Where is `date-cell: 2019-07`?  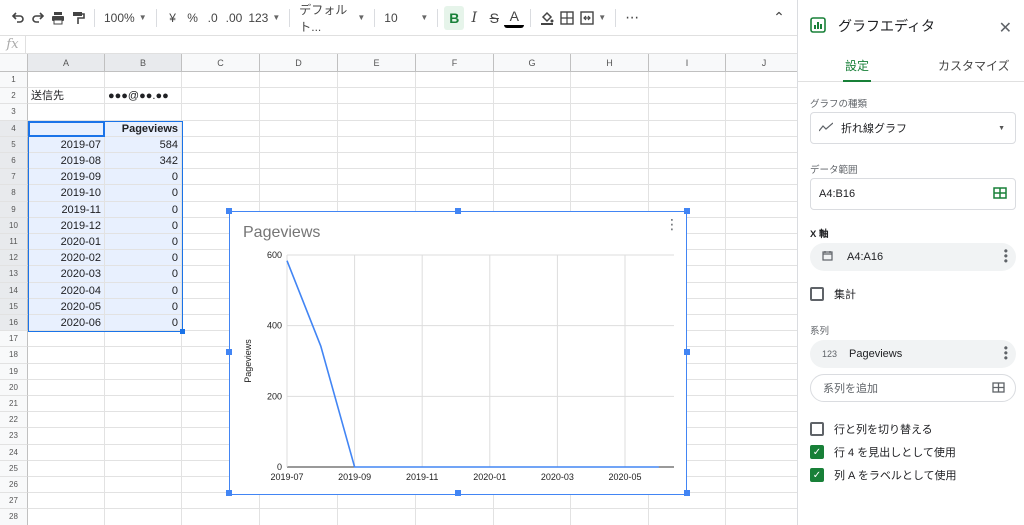
date-cell: 2019-07 is located at coordinates (66, 144).